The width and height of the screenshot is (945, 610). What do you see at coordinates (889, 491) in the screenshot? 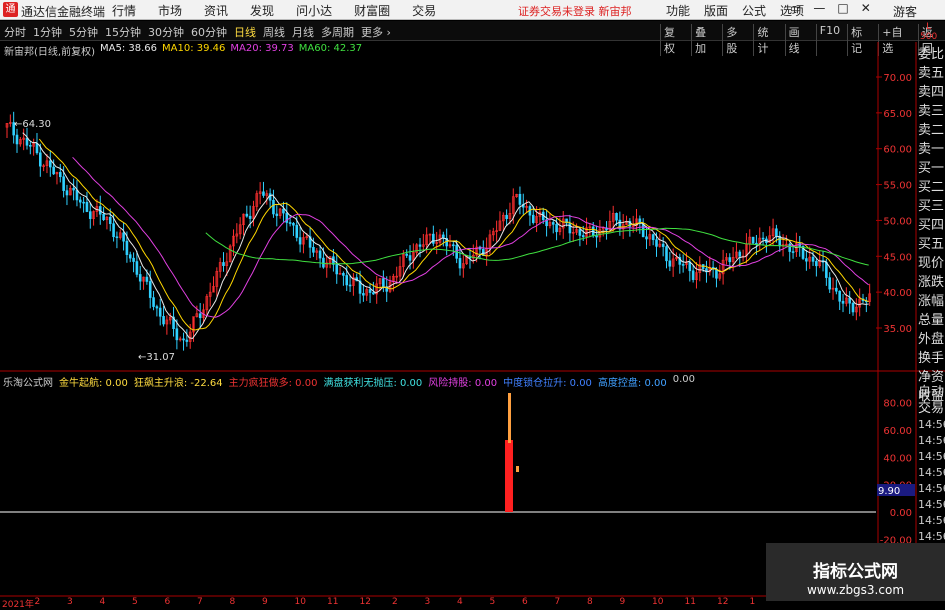
I see `sub-marker-label: 9.90` at bounding box center [889, 491].